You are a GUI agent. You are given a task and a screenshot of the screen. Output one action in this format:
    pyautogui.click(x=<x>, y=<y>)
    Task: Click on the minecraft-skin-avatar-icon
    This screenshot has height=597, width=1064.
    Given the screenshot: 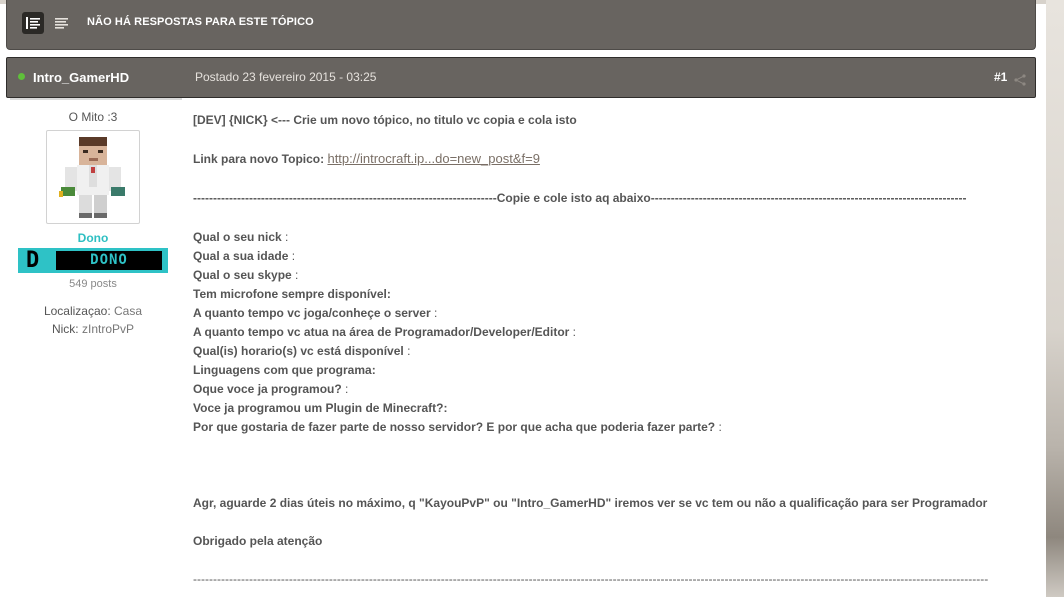 What is the action you would take?
    pyautogui.click(x=92, y=177)
    